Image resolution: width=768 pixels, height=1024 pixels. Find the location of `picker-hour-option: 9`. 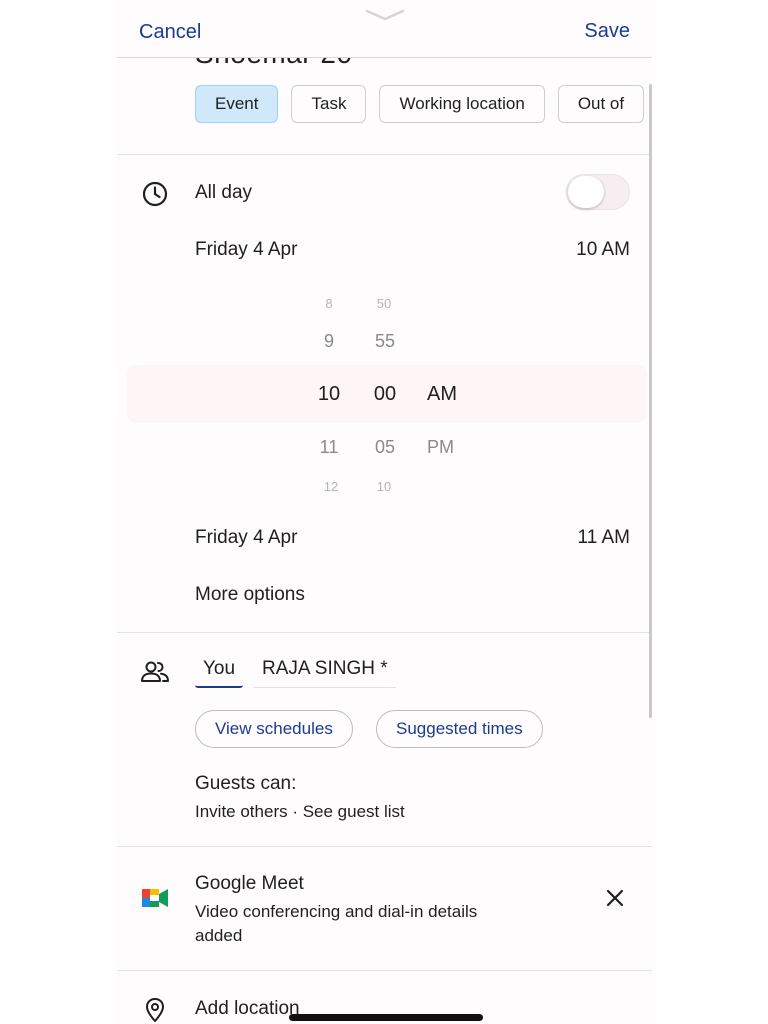

picker-hour-option: 9 is located at coordinates (329, 341).